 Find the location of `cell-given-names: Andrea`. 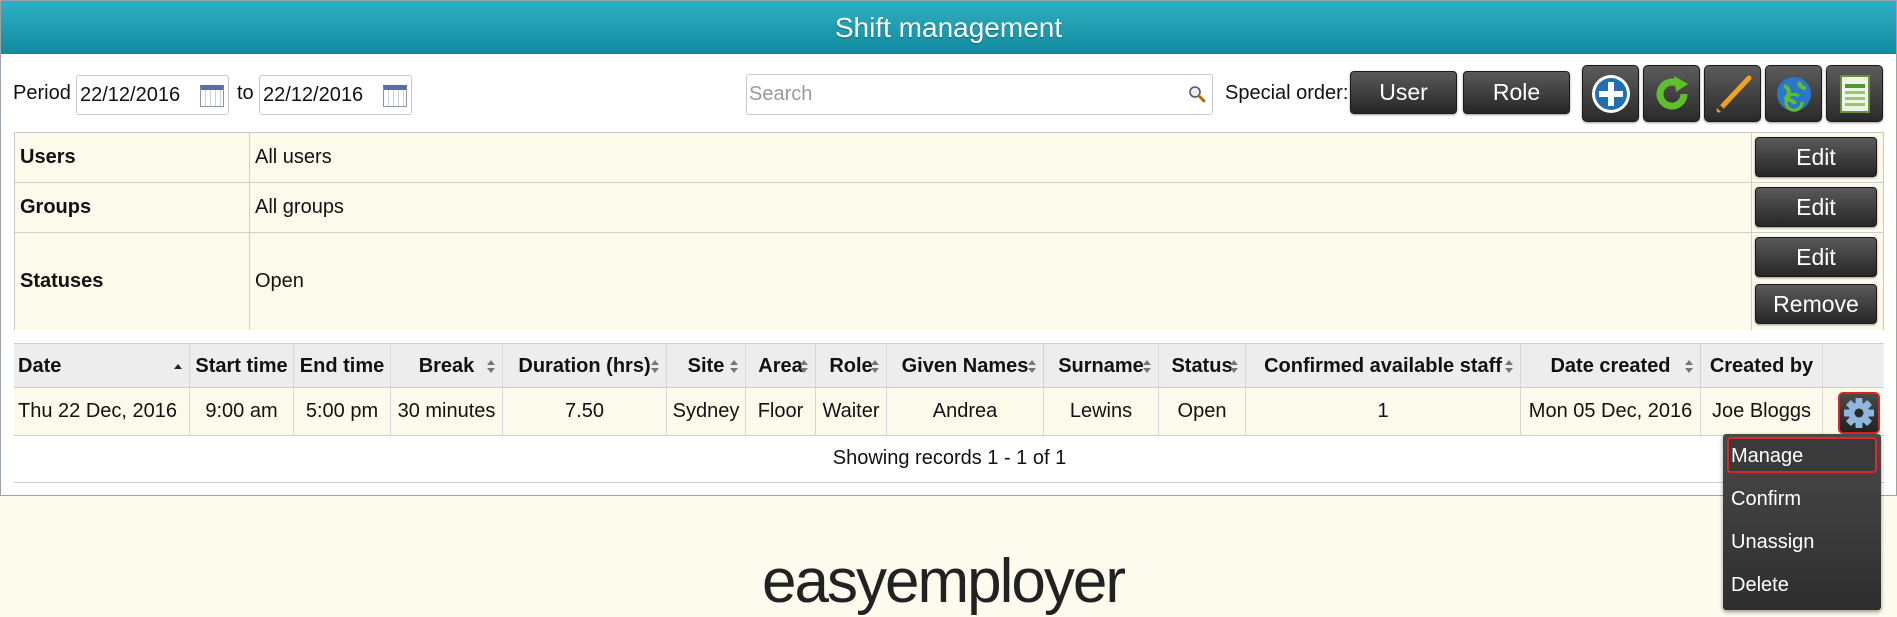

cell-given-names: Andrea is located at coordinates (965, 411).